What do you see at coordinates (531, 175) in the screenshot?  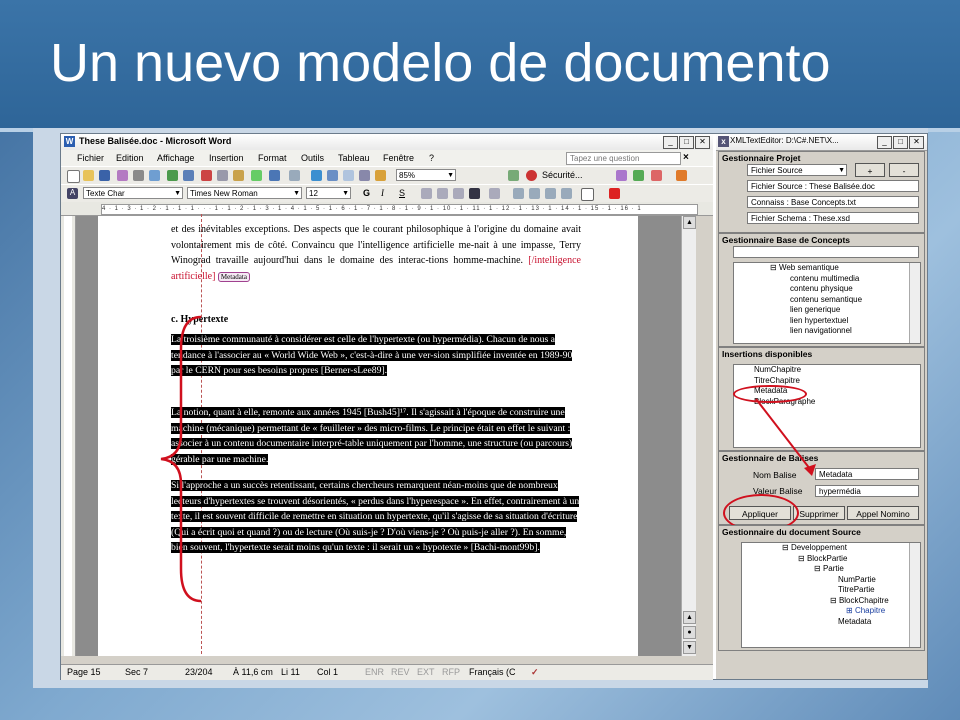 I see `record-icon` at bounding box center [531, 175].